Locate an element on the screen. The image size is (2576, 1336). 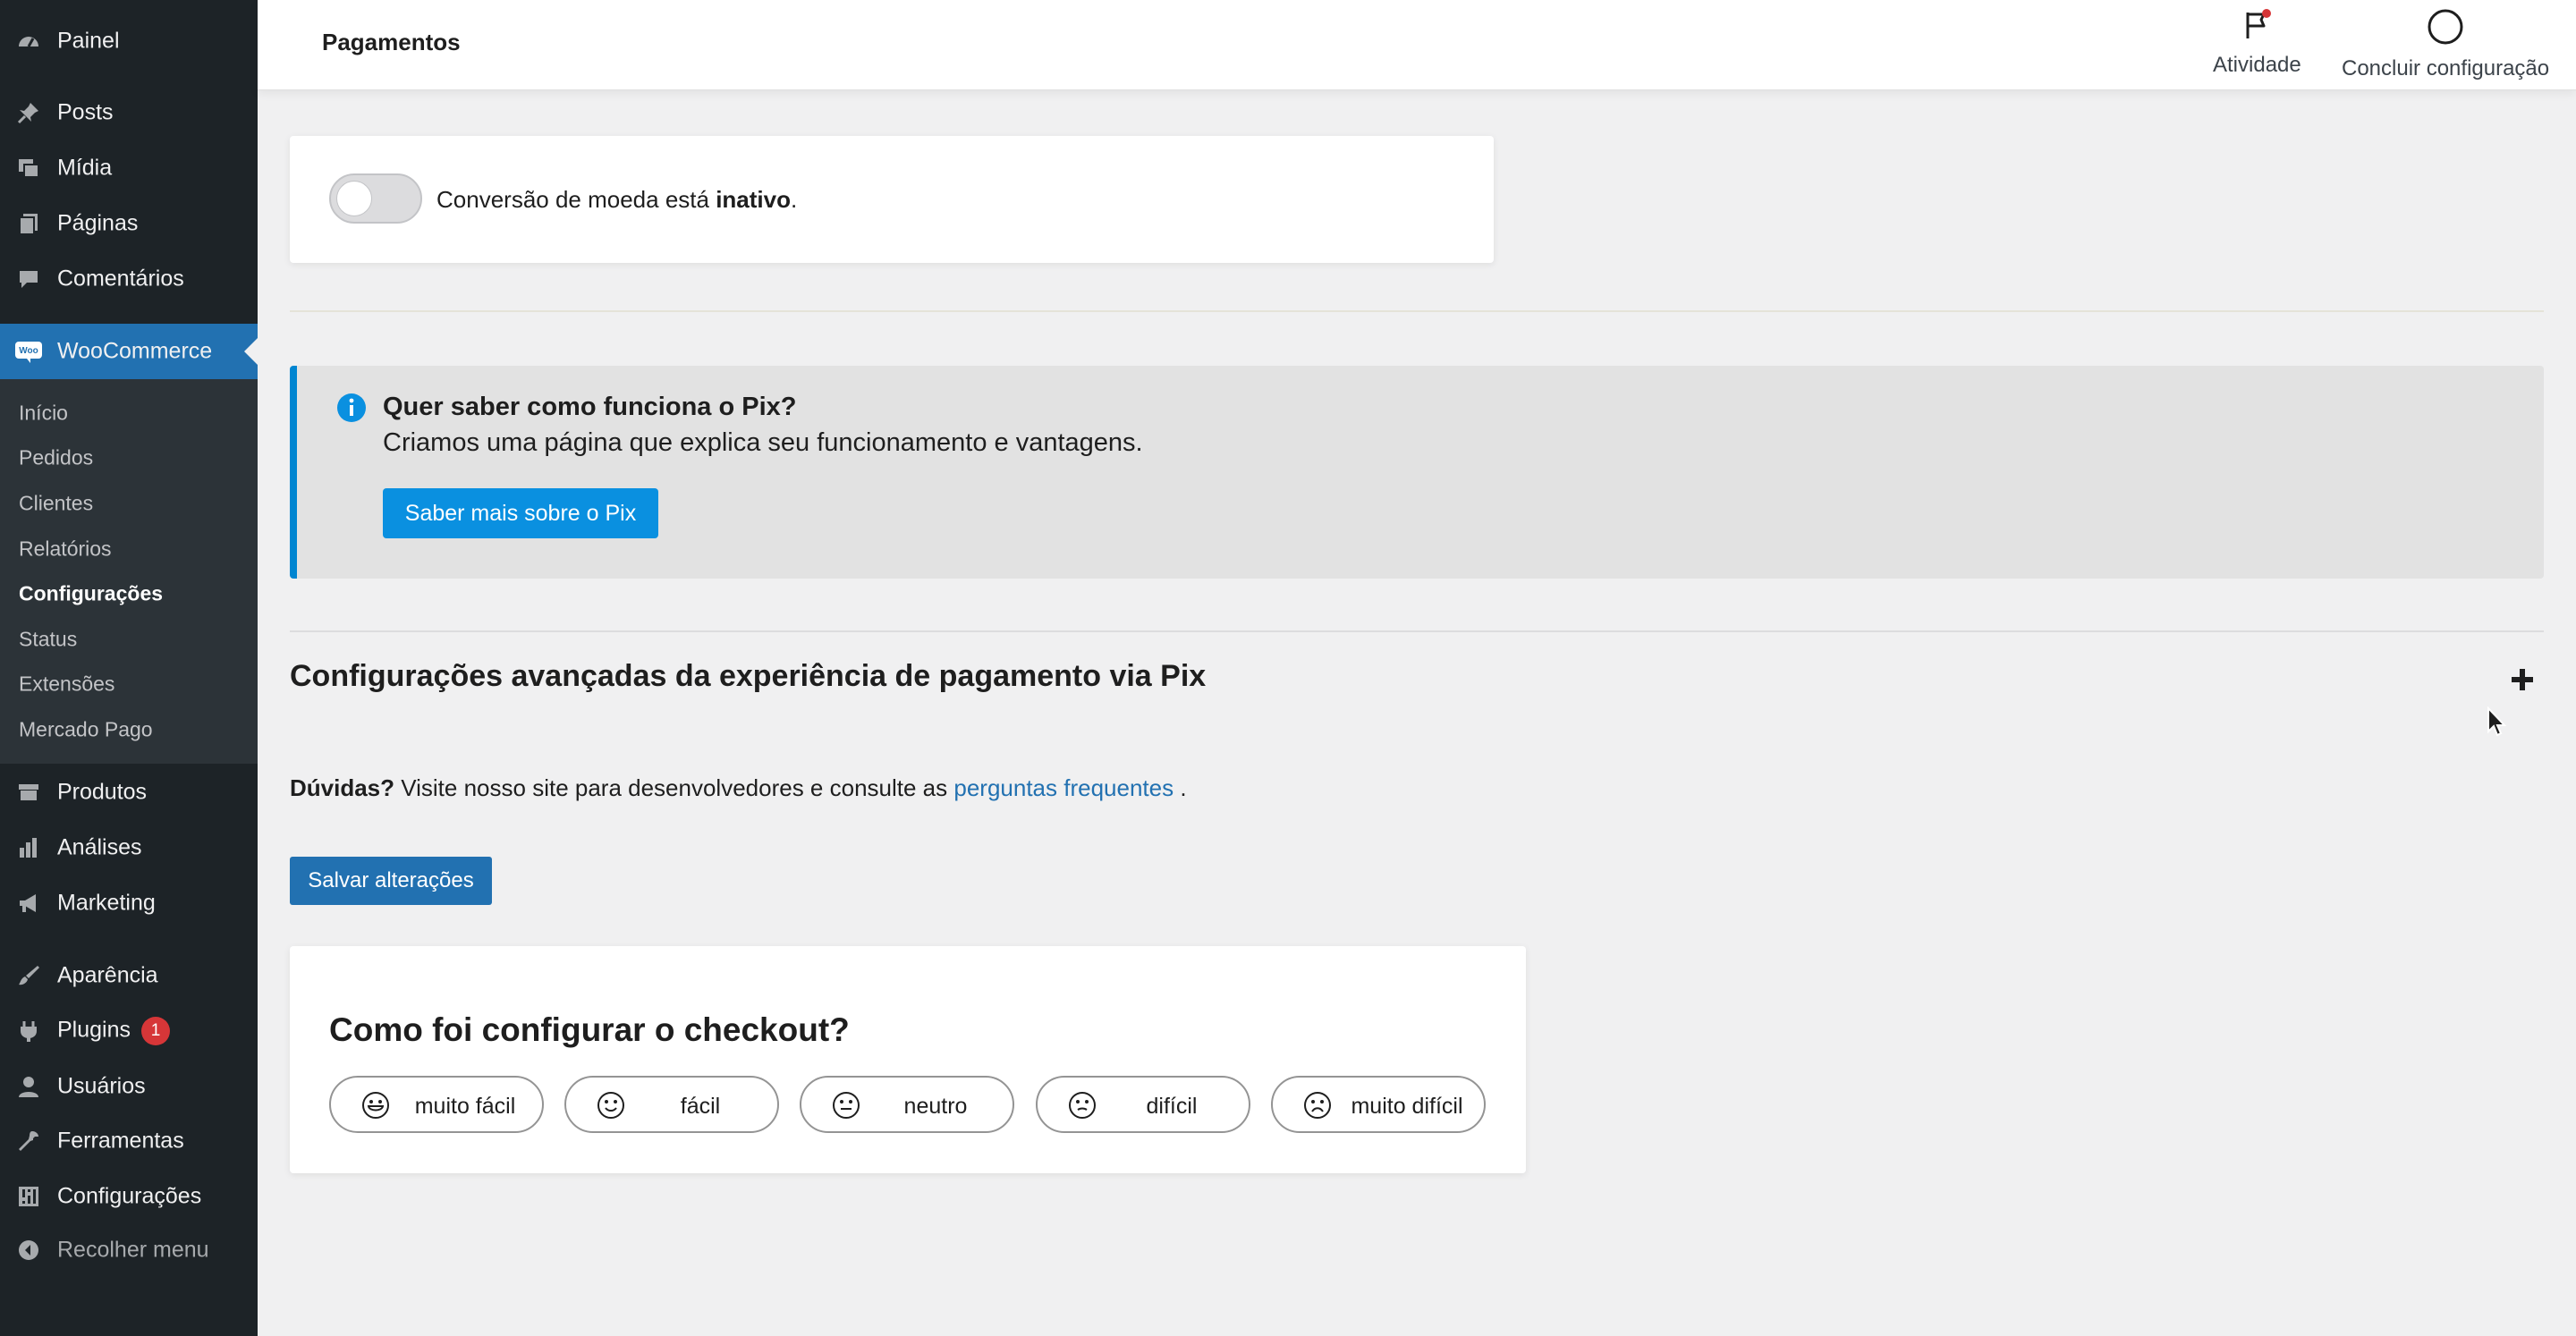
info-icon is located at coordinates (351, 410).